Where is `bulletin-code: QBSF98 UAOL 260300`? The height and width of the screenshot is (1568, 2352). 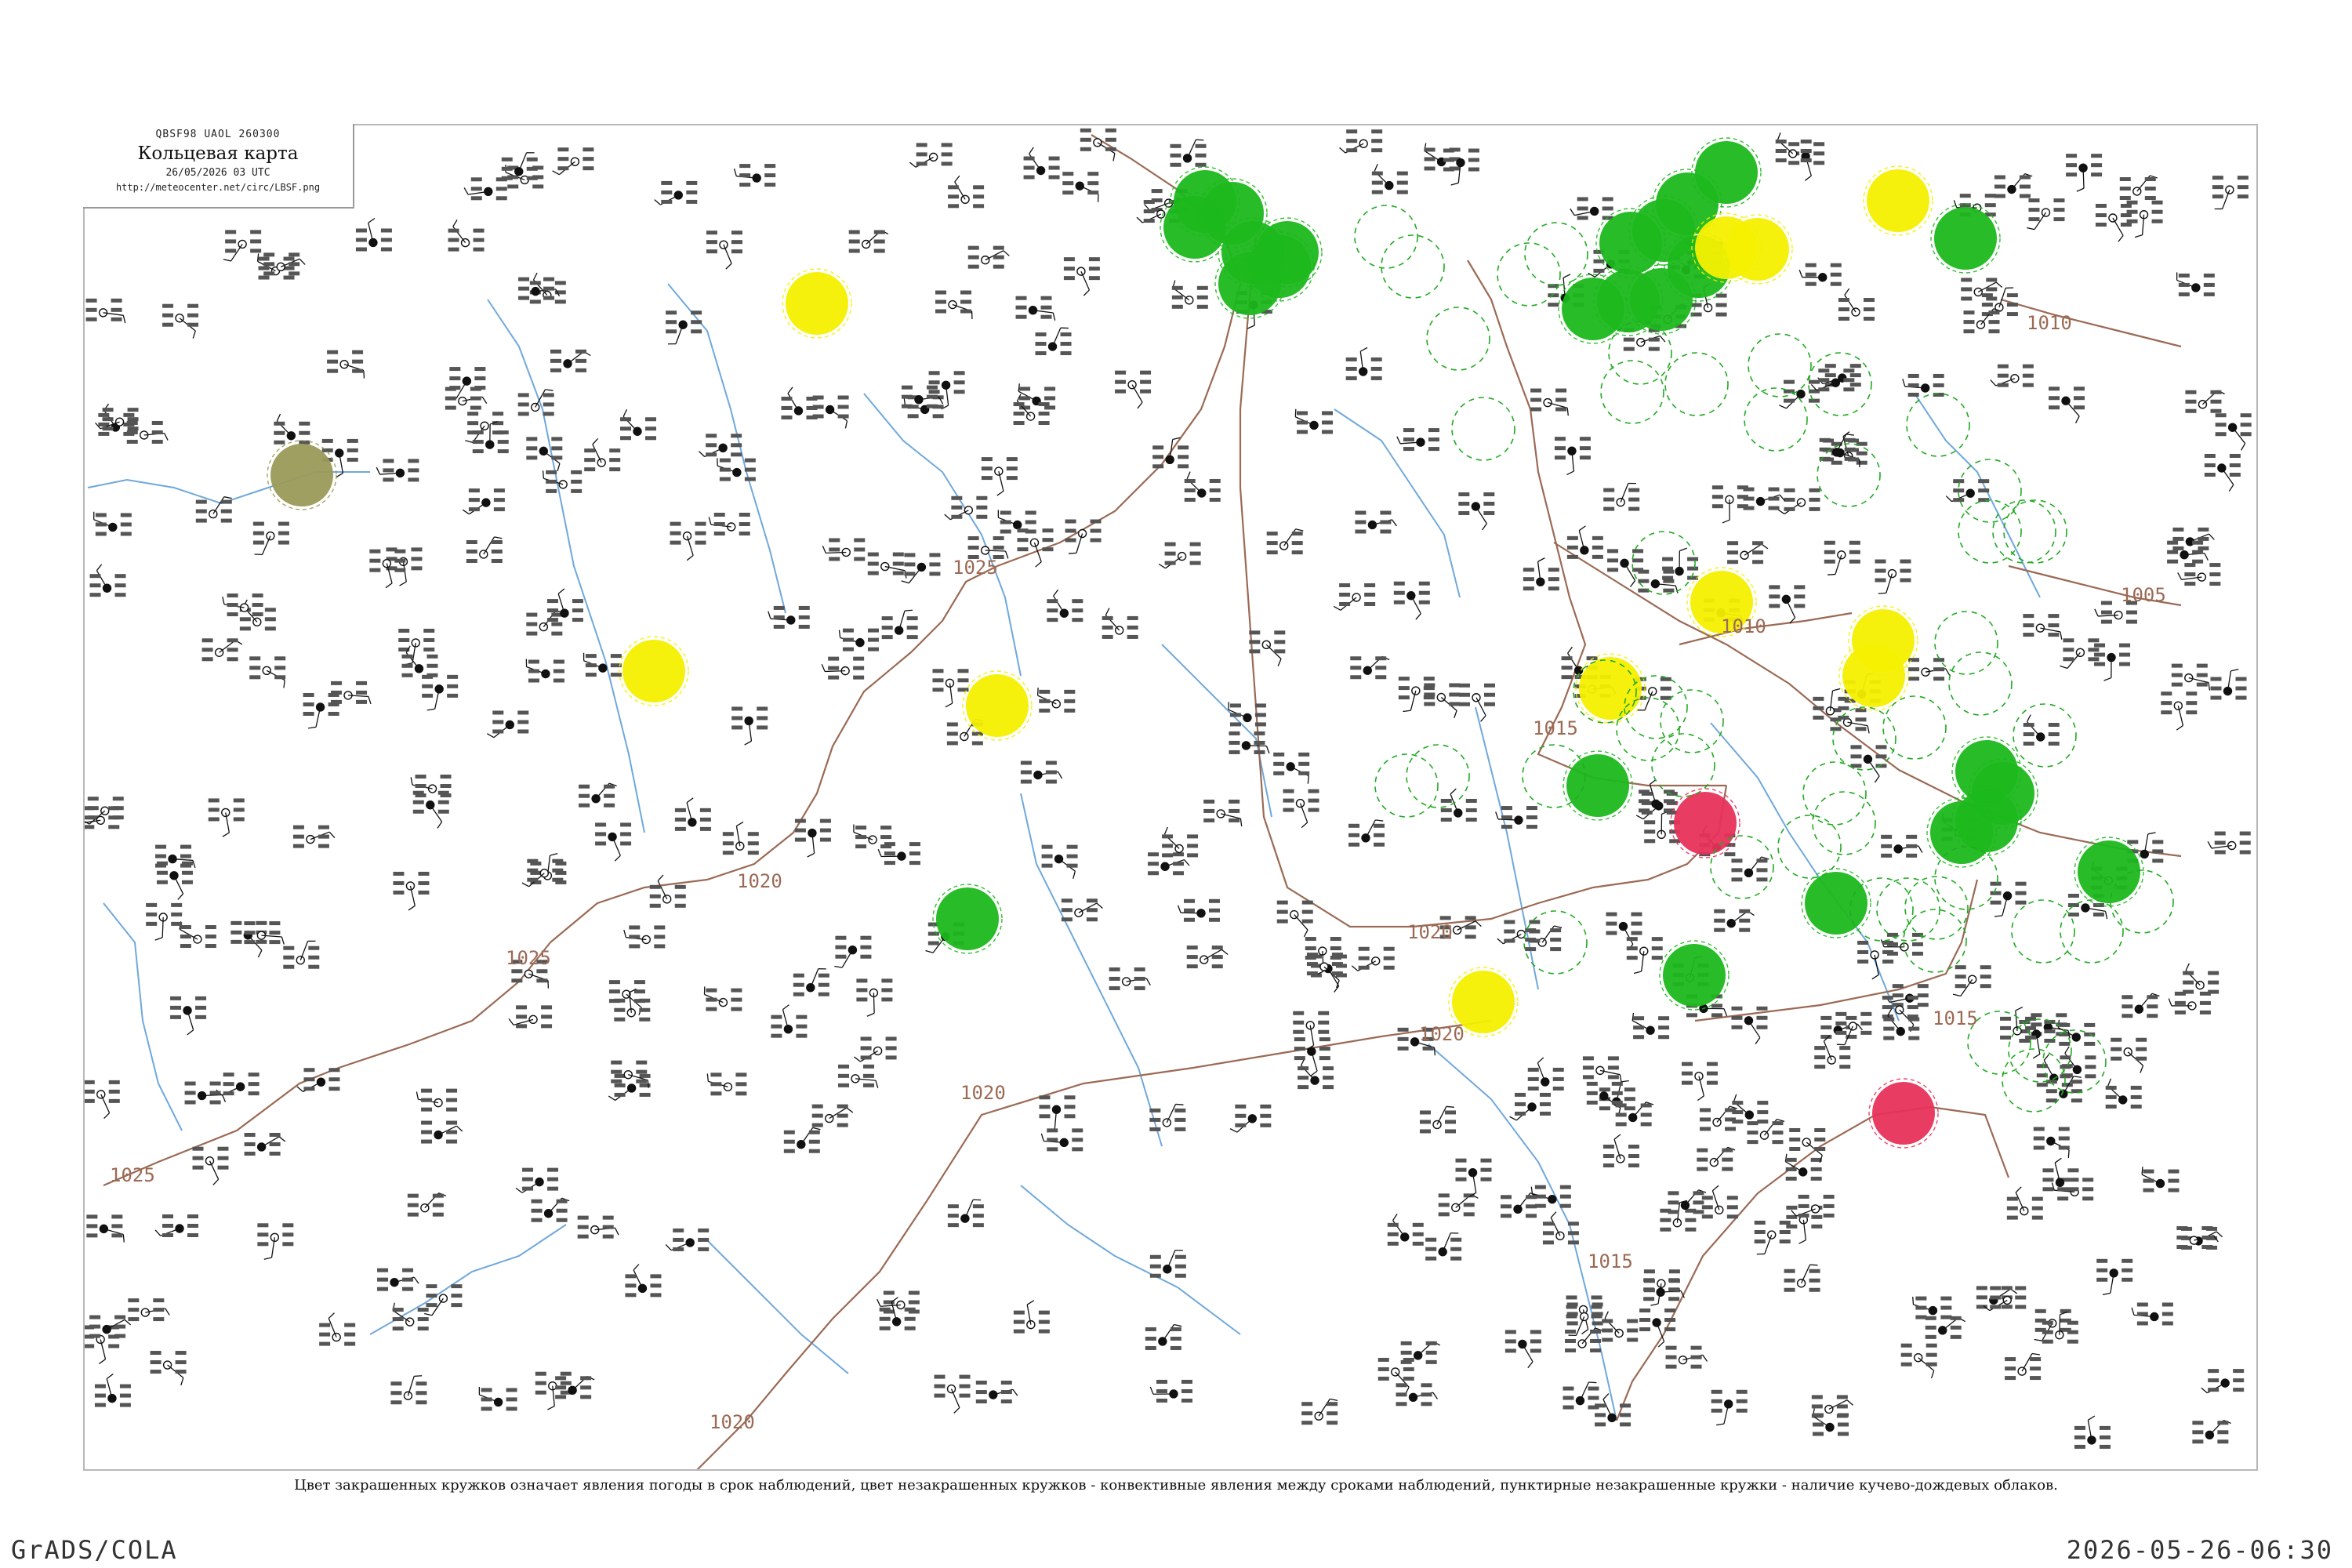
bulletin-code: QBSF98 UAOL 260300 is located at coordinates (218, 134).